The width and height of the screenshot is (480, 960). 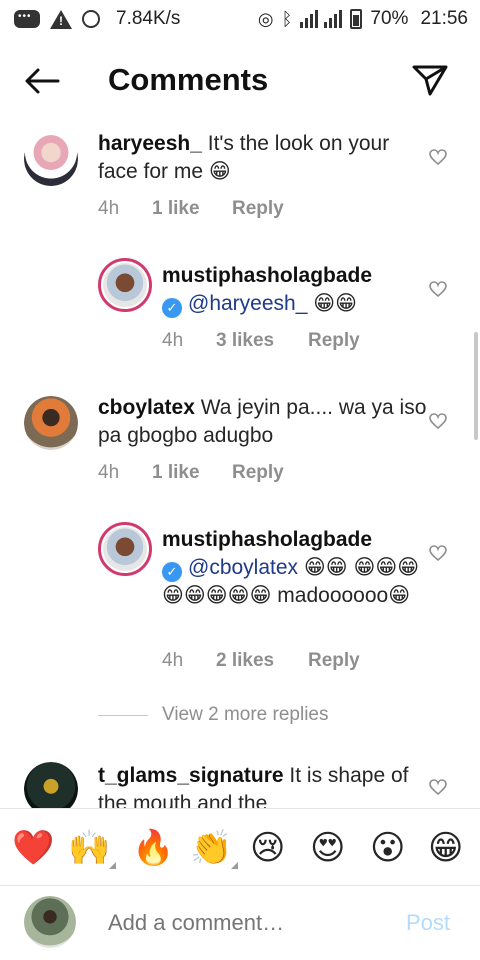 I want to click on raising-hands-emoji: 🙌, so click(x=92, y=849).